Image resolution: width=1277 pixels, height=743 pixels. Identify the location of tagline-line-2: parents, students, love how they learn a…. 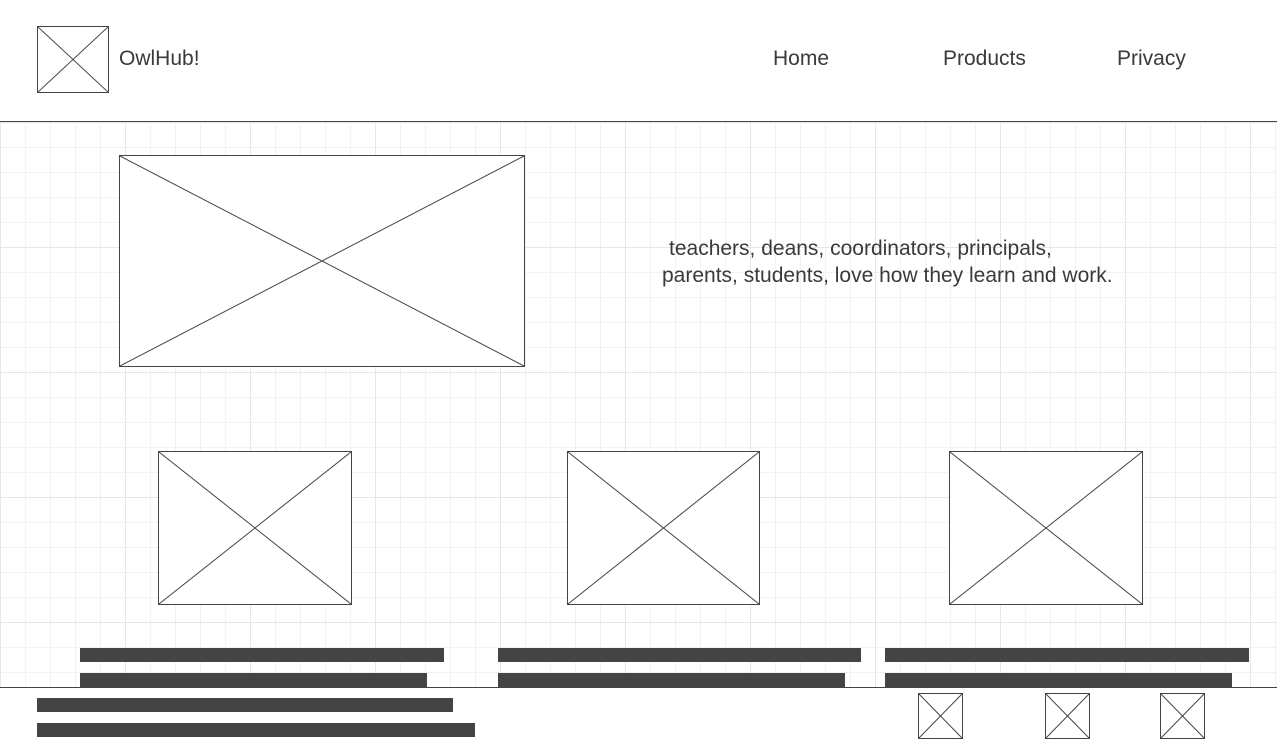
(887, 275).